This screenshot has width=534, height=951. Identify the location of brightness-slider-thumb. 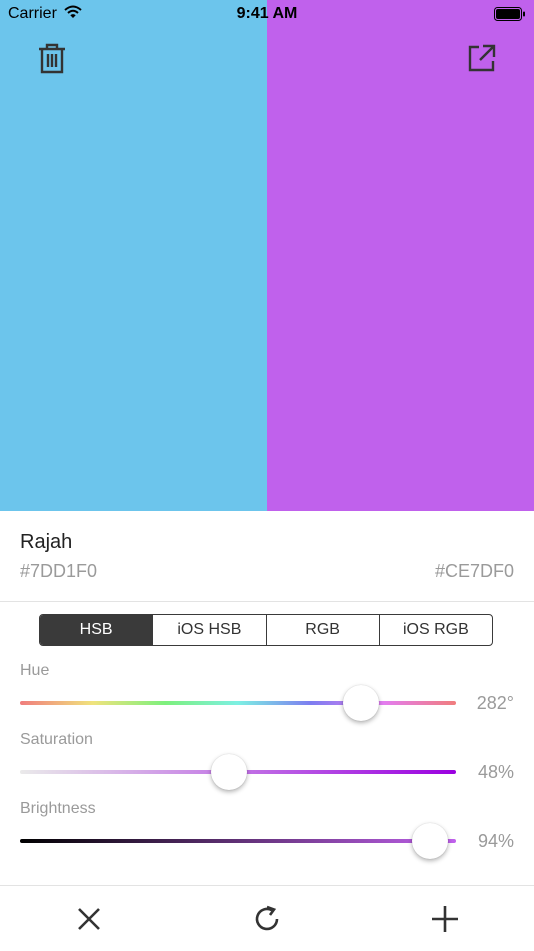
(429, 841).